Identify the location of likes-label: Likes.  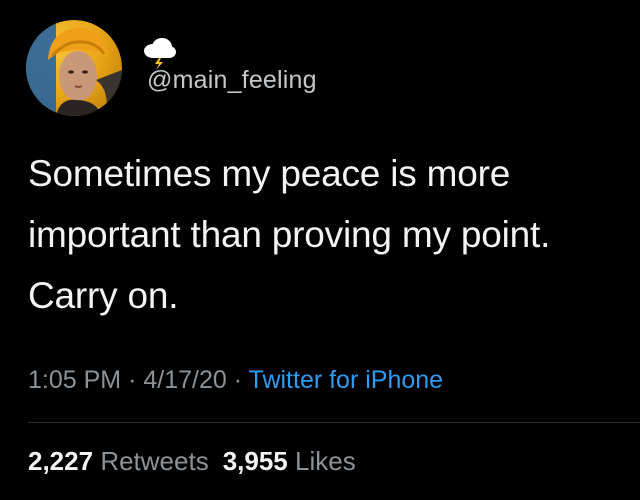
(325, 461).